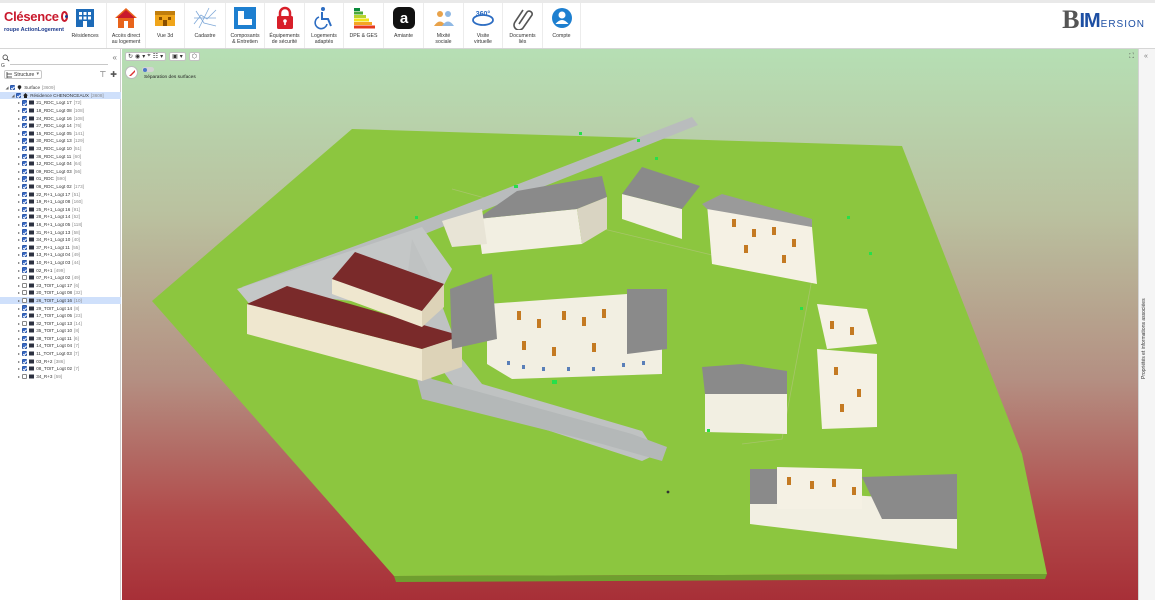 This screenshot has height=600, width=1155. What do you see at coordinates (23, 74) in the screenshot?
I see `structure-select: Structure ▾` at bounding box center [23, 74].